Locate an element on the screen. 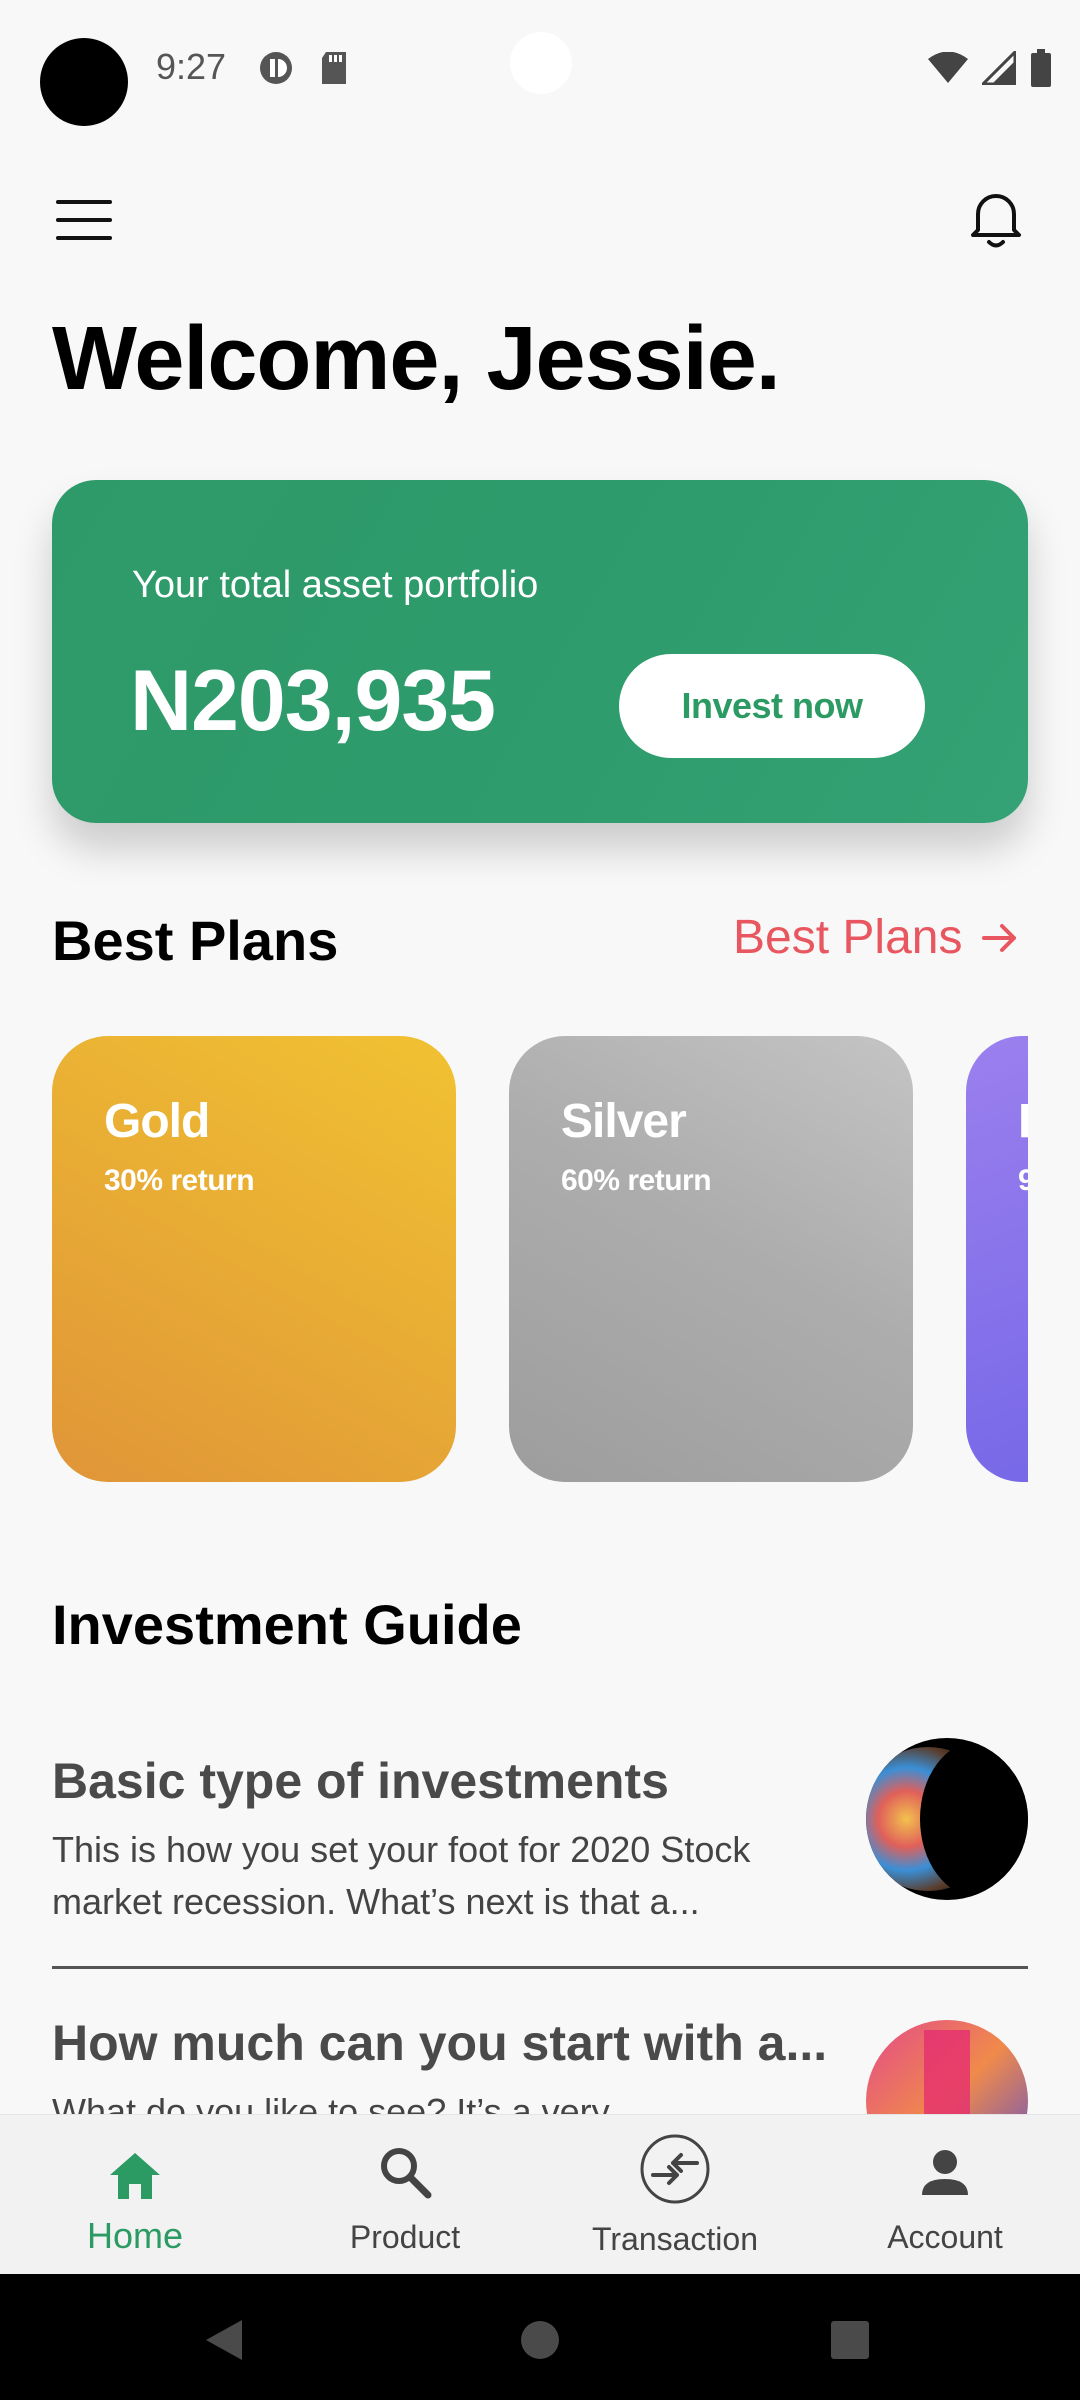 Image resolution: width=1080 pixels, height=2400 pixels. wifi-icon is located at coordinates (948, 67).